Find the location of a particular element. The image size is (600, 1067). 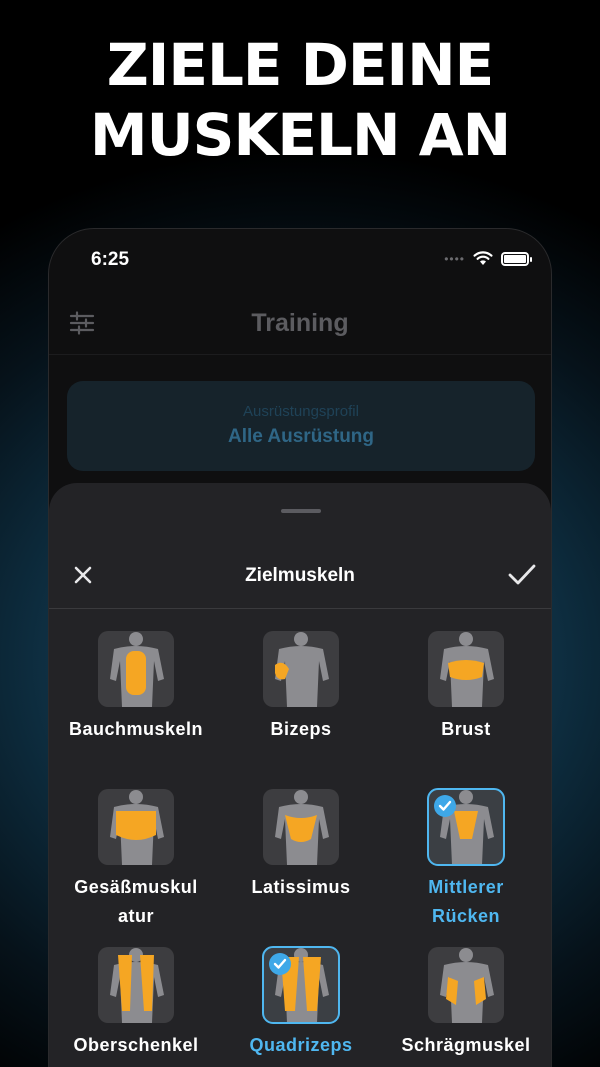

muscle-label-line-1: Oberschenkel is located at coordinates (136, 1045).